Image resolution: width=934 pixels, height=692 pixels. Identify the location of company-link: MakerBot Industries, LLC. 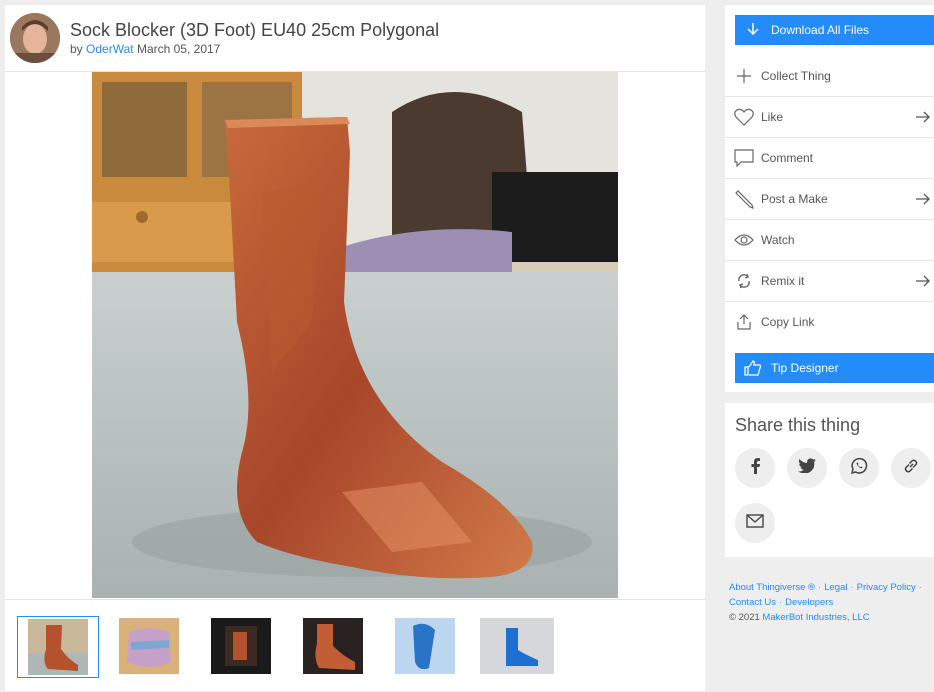
(815, 617).